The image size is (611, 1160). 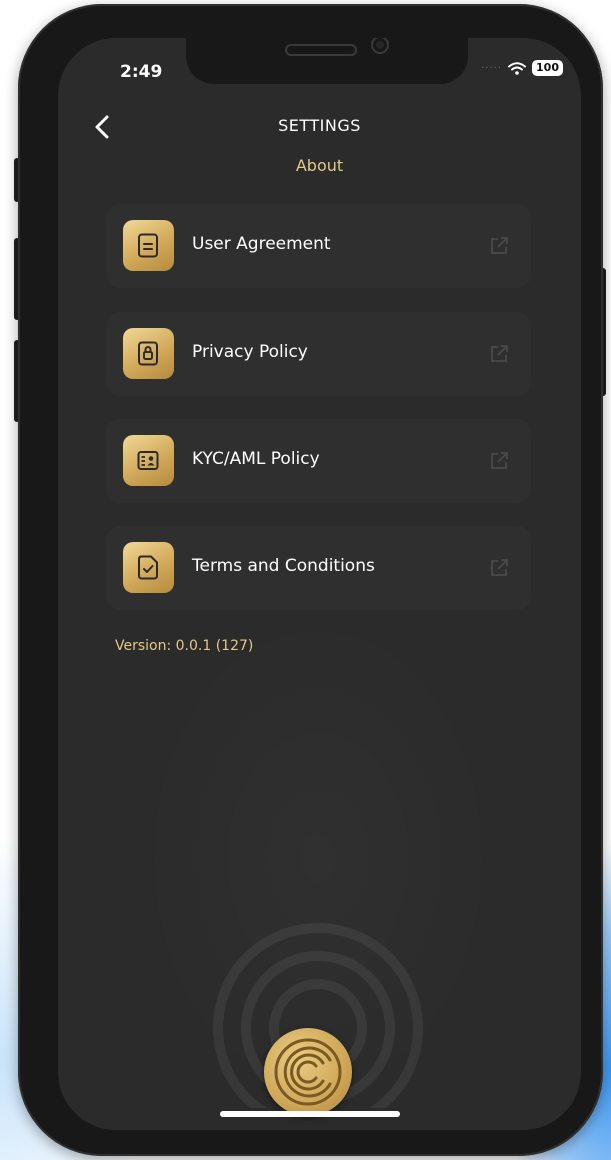 I want to click on speaker-grille, so click(x=321, y=50).